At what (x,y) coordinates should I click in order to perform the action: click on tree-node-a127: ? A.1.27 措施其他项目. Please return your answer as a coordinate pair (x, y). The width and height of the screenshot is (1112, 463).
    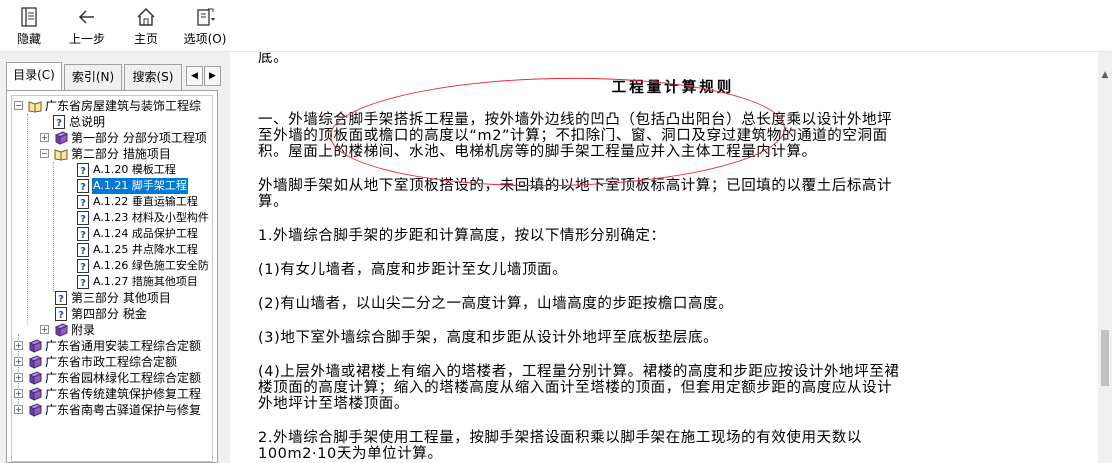
    Looking at the image, I should click on (113, 282).